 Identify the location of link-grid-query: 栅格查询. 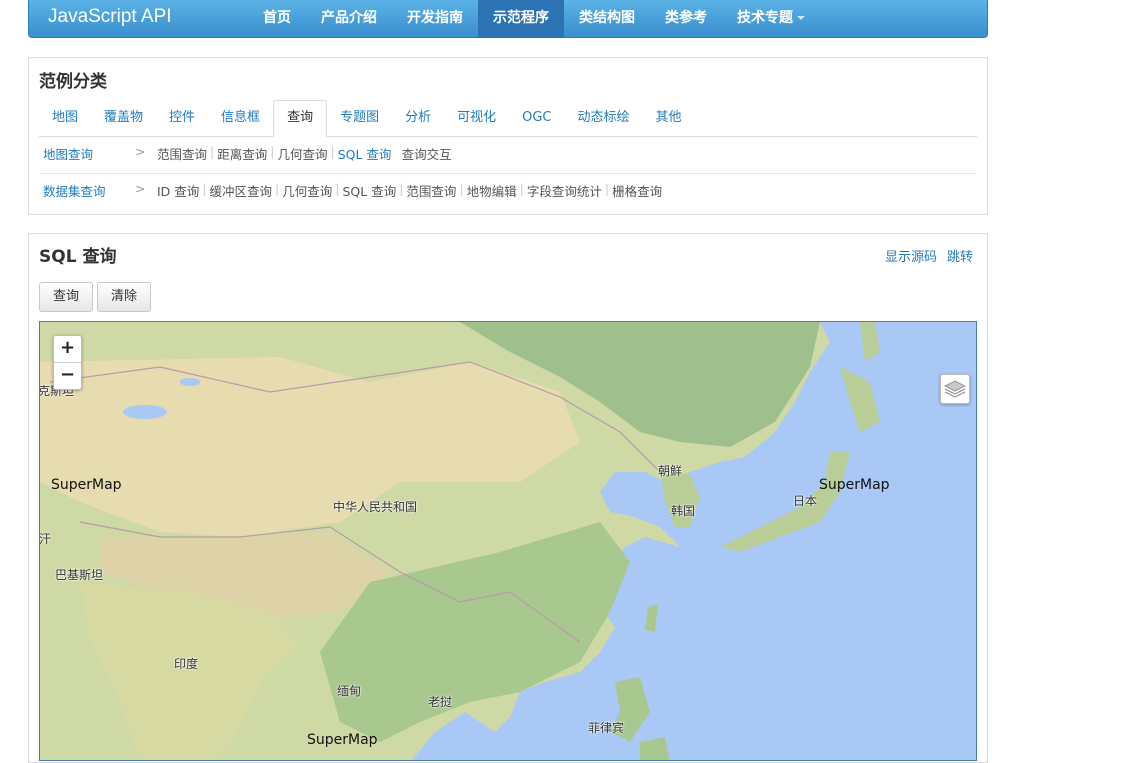
(637, 190).